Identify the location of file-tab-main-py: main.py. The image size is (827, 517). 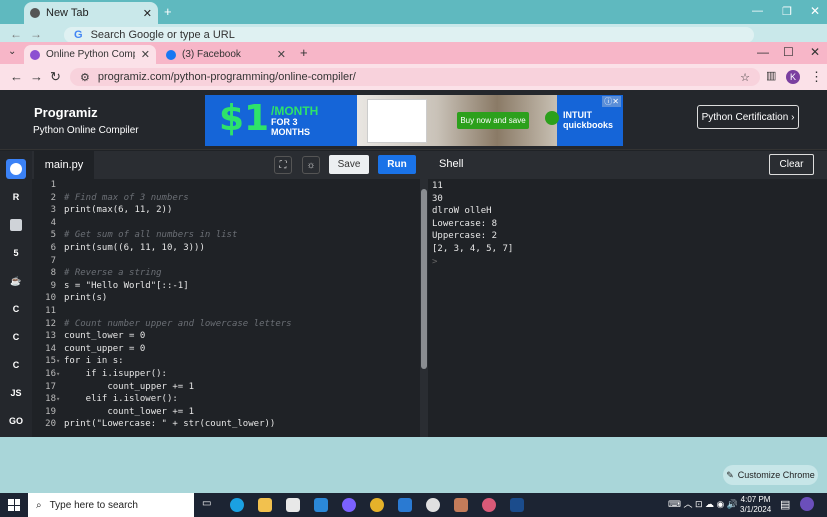
(64, 165).